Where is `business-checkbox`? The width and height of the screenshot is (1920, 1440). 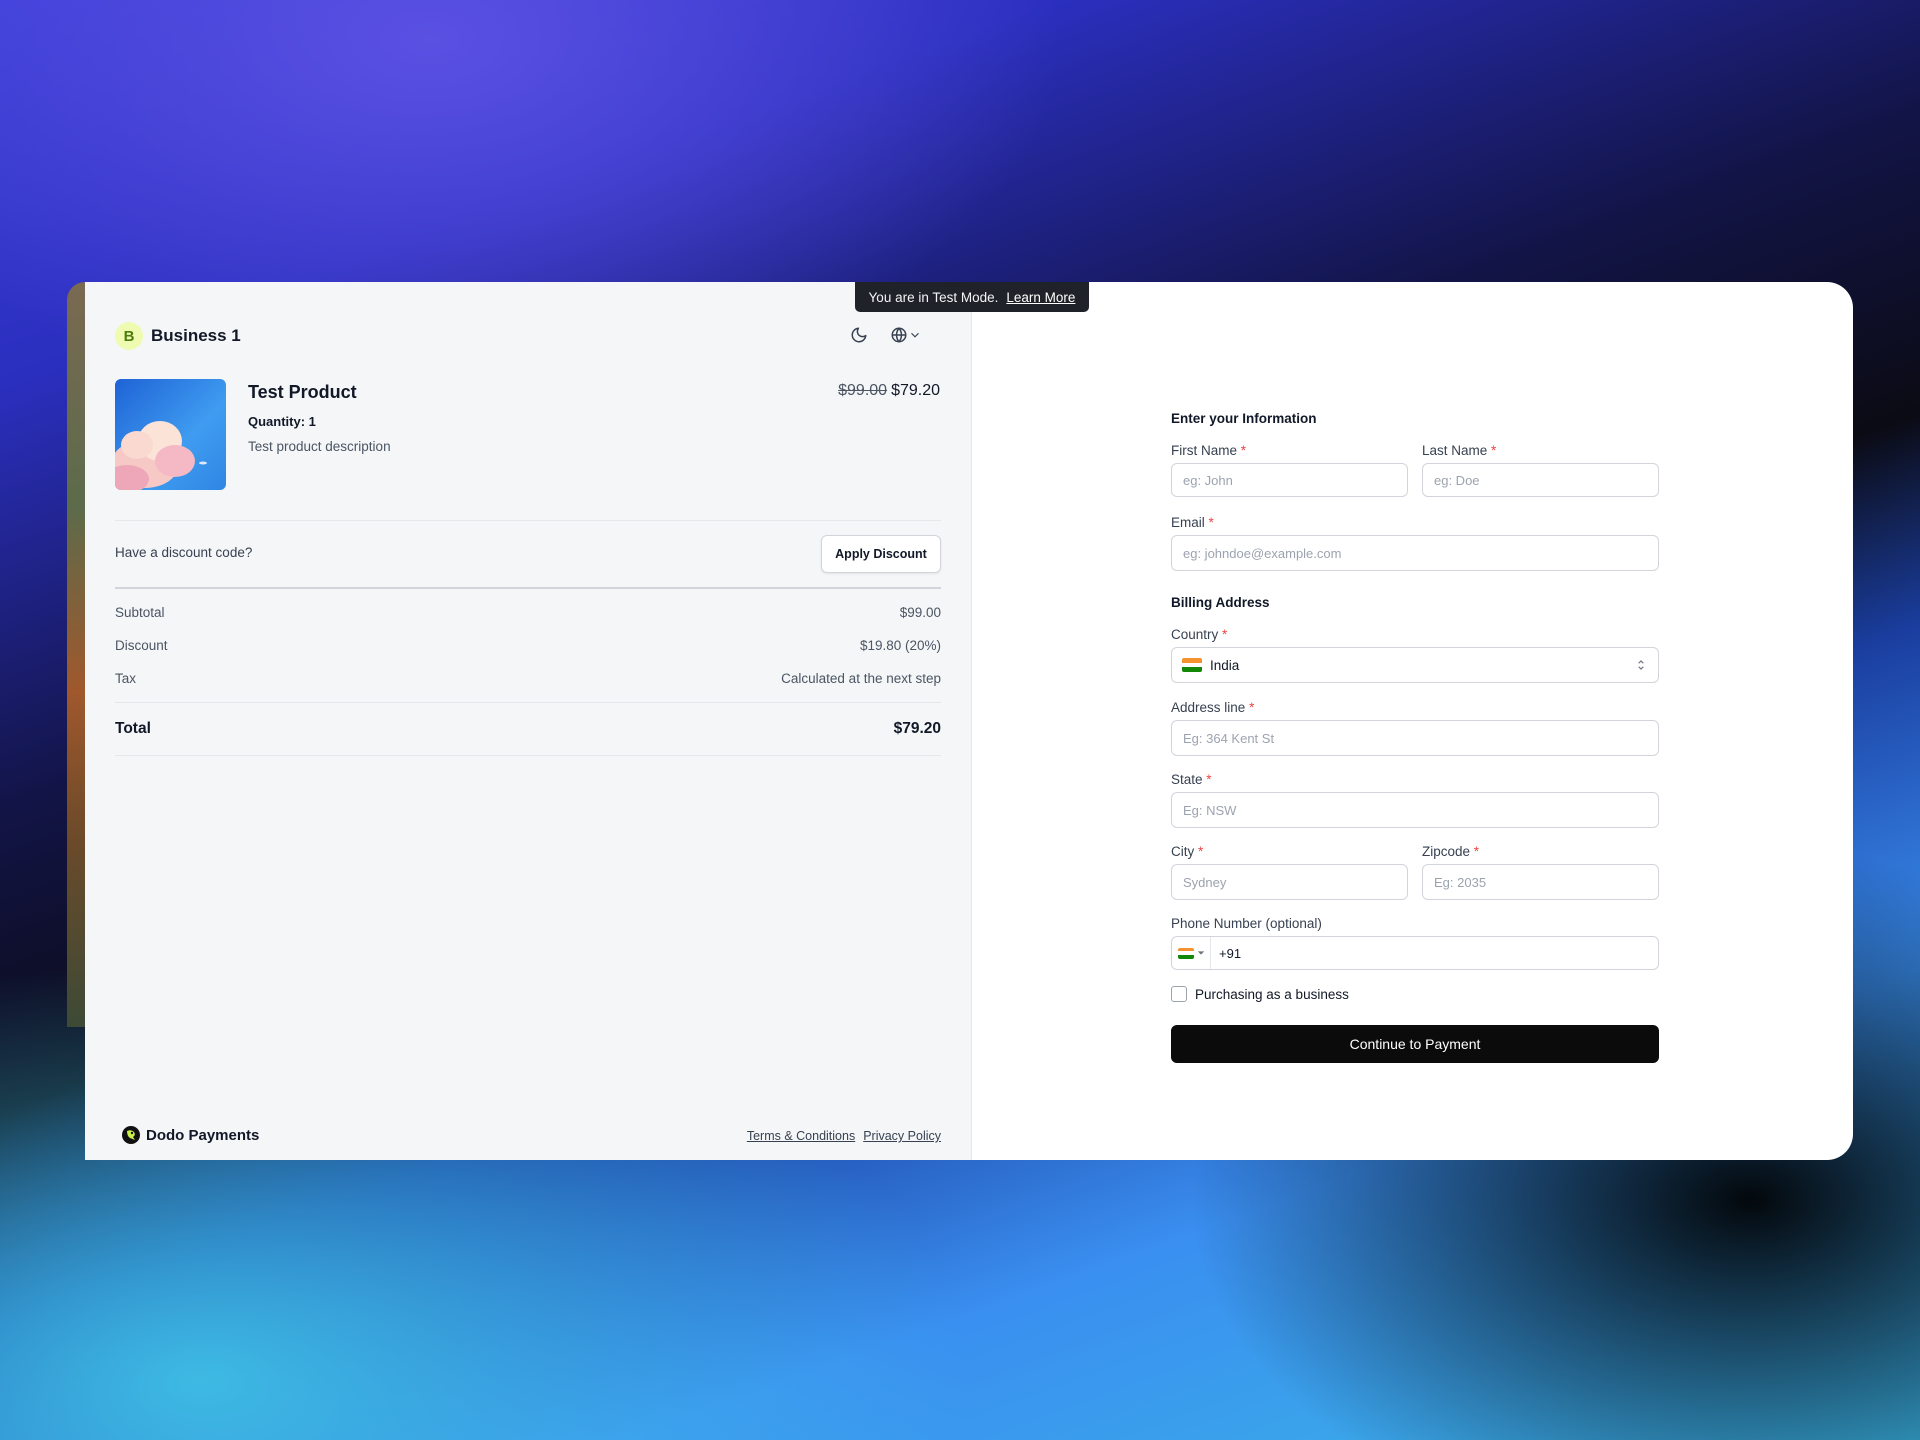 business-checkbox is located at coordinates (1179, 994).